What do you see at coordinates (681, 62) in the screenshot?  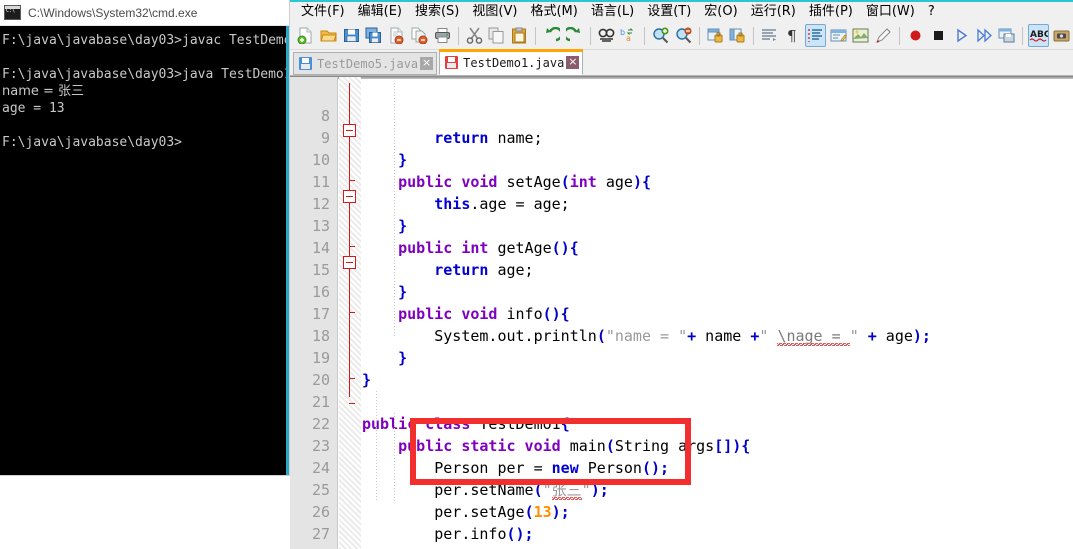 I see `tab-bar: TestDemo5.java × TestDemo1.java ×` at bounding box center [681, 62].